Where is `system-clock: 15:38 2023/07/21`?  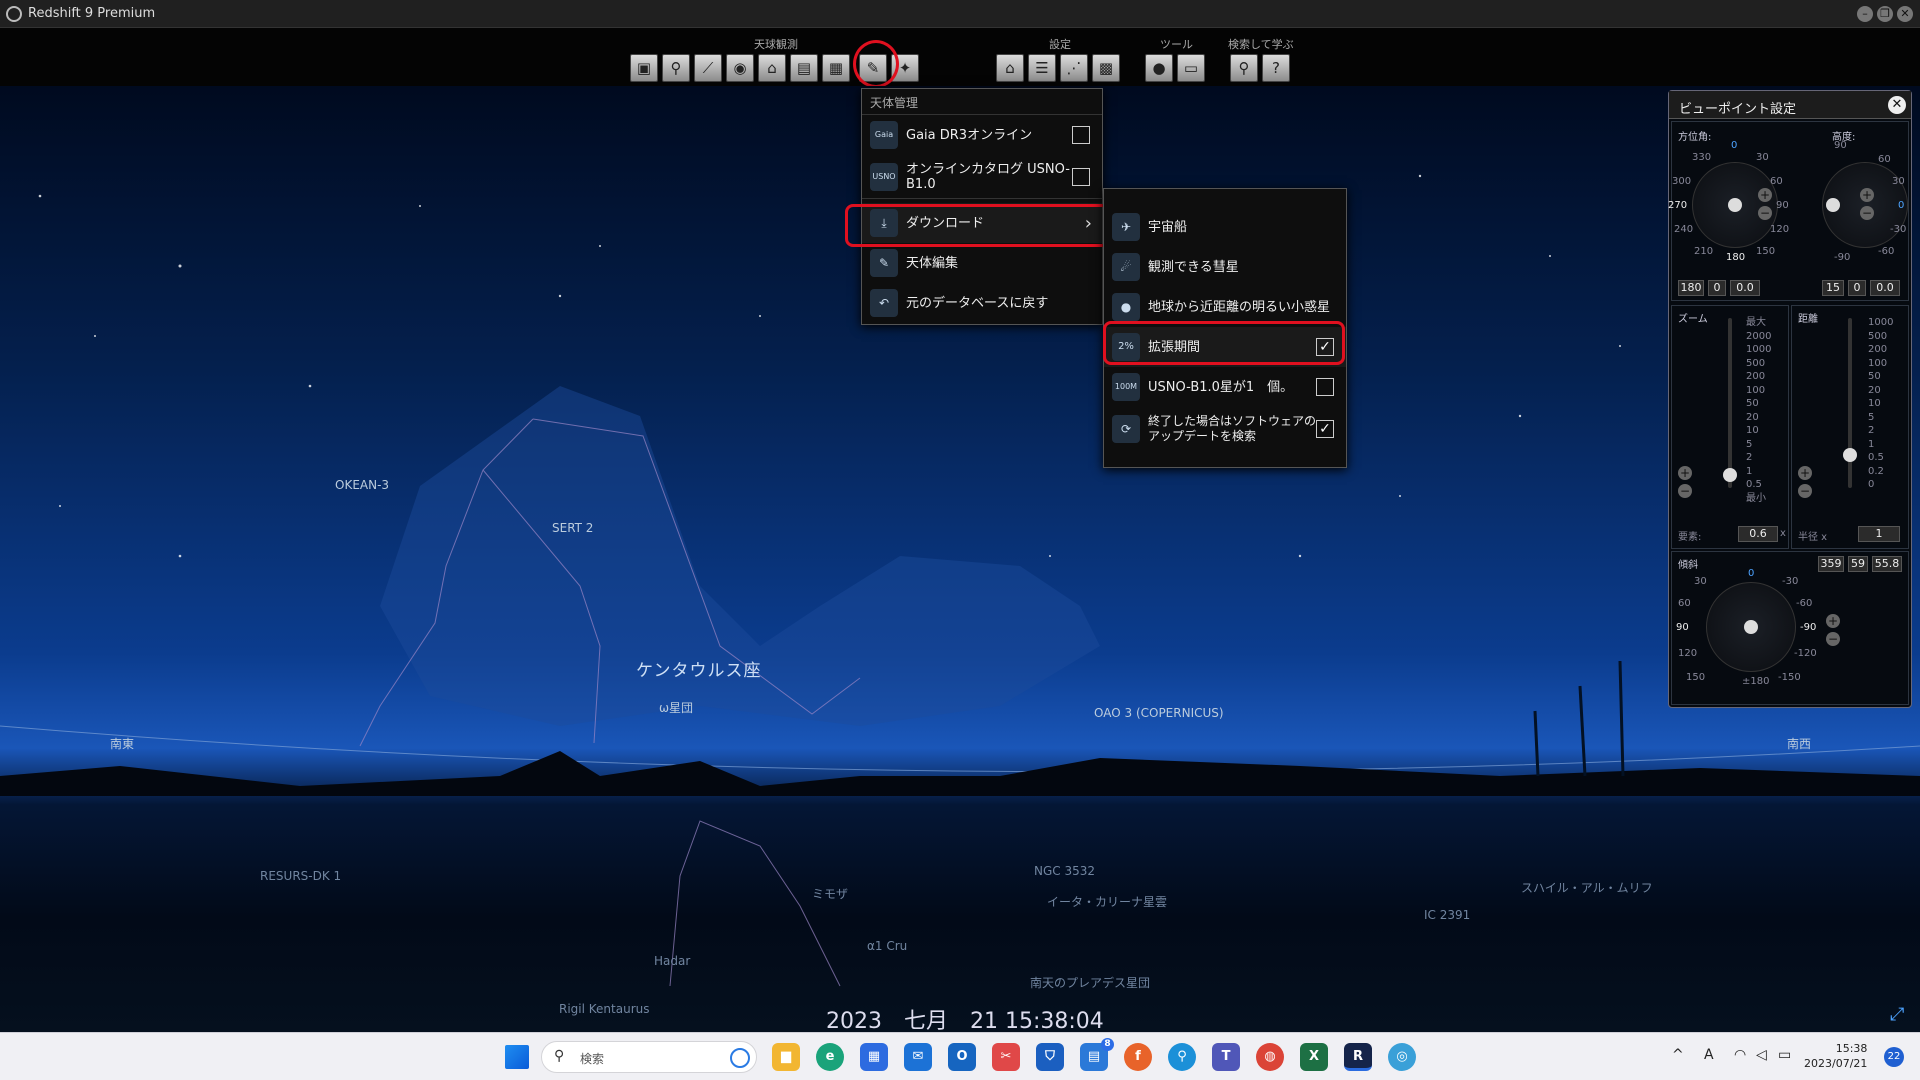
system-clock: 15:38 2023/07/21 is located at coordinates (1835, 1056).